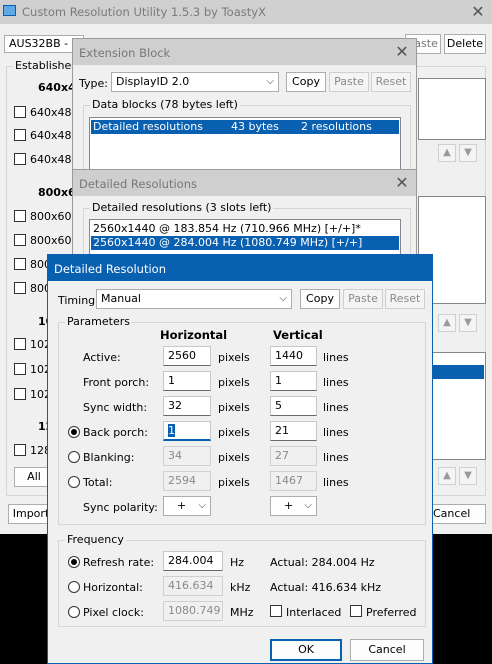  What do you see at coordinates (457, 514) in the screenshot?
I see `main-cancel-button: Cancel` at bounding box center [457, 514].